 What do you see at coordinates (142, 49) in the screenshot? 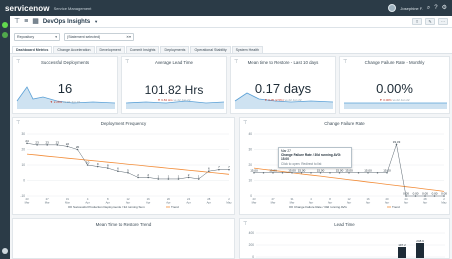
I see `tab-commit-insights: Commit Insights` at bounding box center [142, 49].